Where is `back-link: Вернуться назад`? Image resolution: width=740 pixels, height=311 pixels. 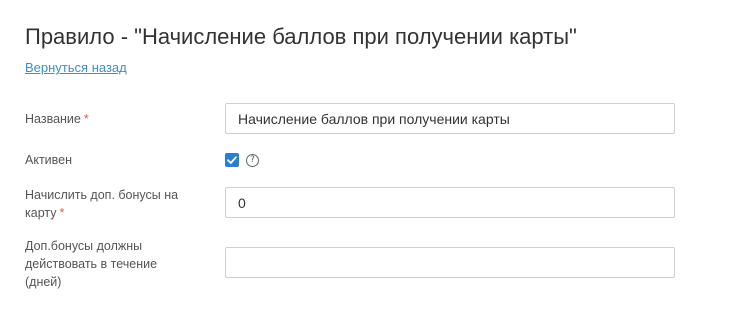 back-link: Вернуться назад is located at coordinates (76, 68).